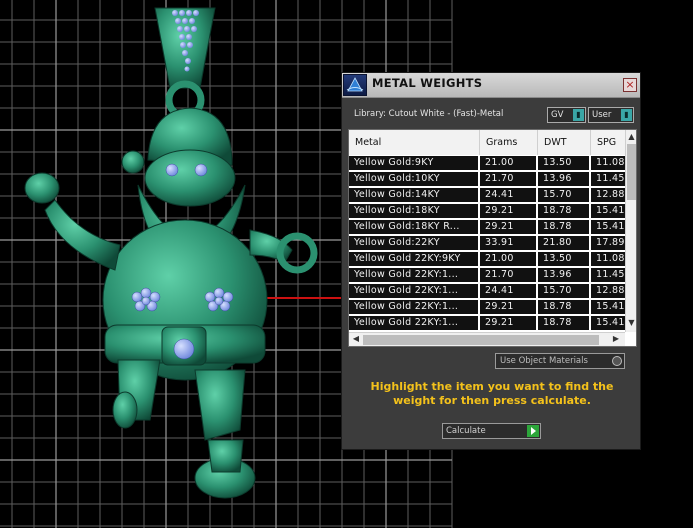 Image resolution: width=693 pixels, height=528 pixels. I want to click on radio-icon, so click(617, 361).